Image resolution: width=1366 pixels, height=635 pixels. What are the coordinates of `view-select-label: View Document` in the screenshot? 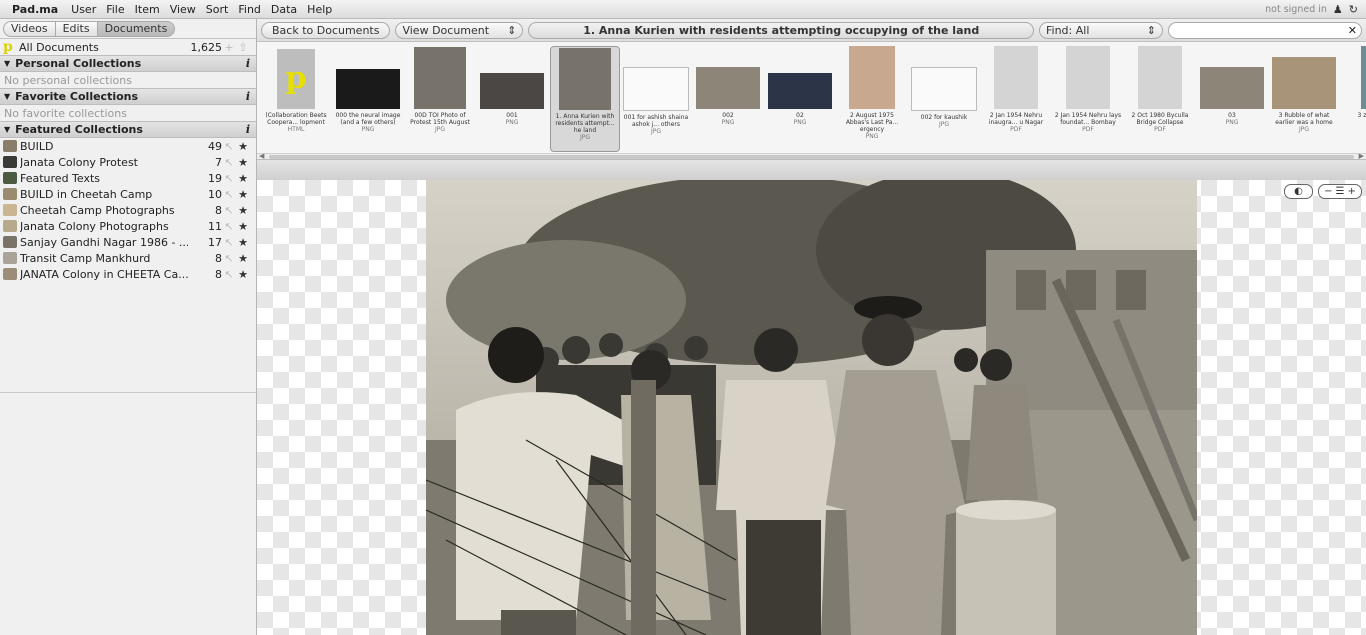 It's located at (446, 30).